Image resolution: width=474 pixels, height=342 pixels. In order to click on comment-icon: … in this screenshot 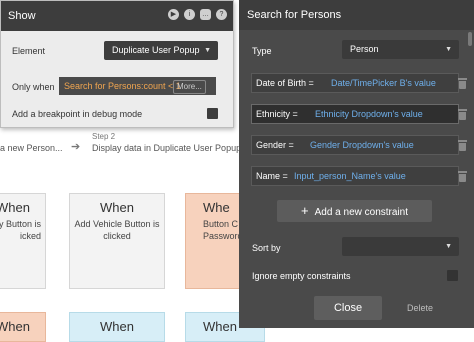, I will do `click(205, 14)`.